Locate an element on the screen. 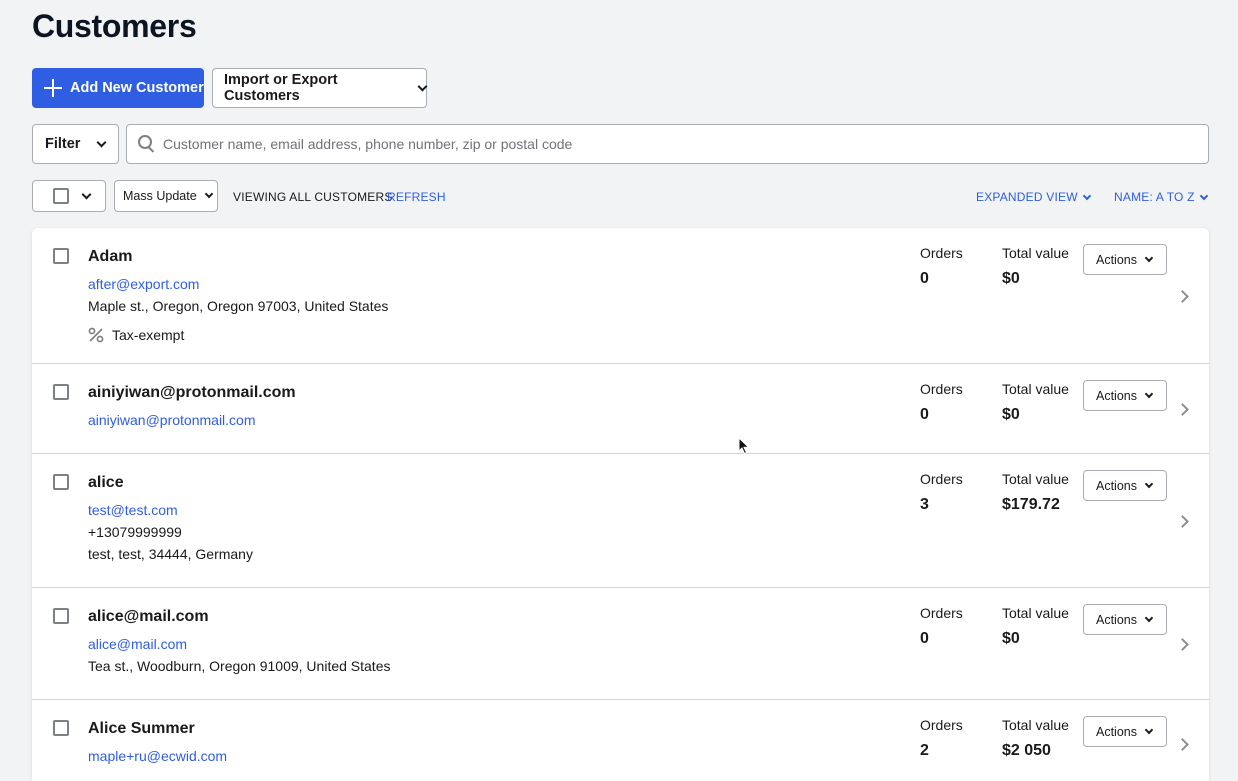 This screenshot has width=1238, height=781. search-input is located at coordinates (663, 144).